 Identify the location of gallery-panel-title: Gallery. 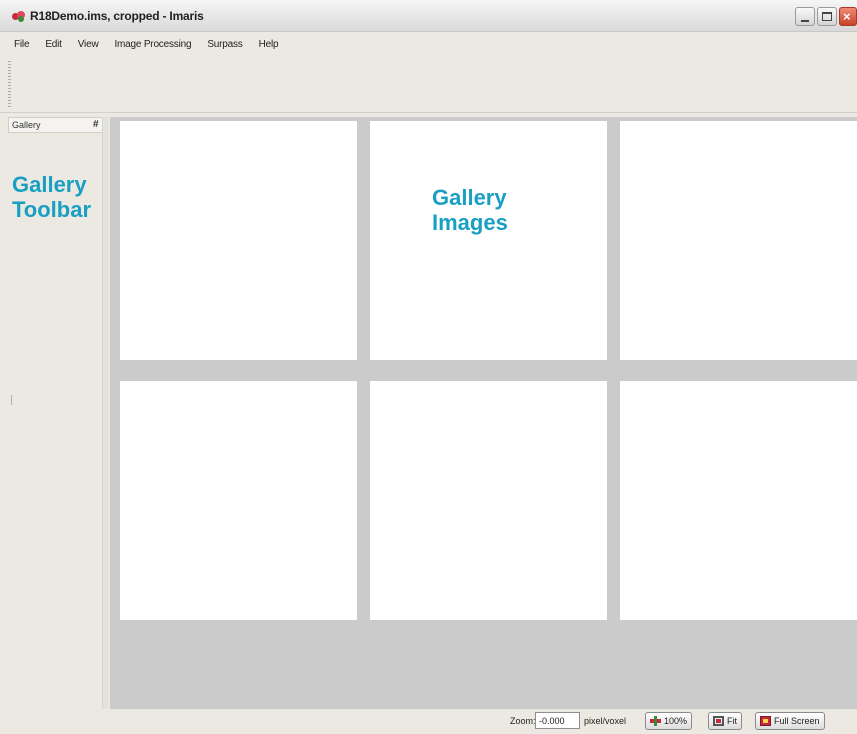
(26, 125).